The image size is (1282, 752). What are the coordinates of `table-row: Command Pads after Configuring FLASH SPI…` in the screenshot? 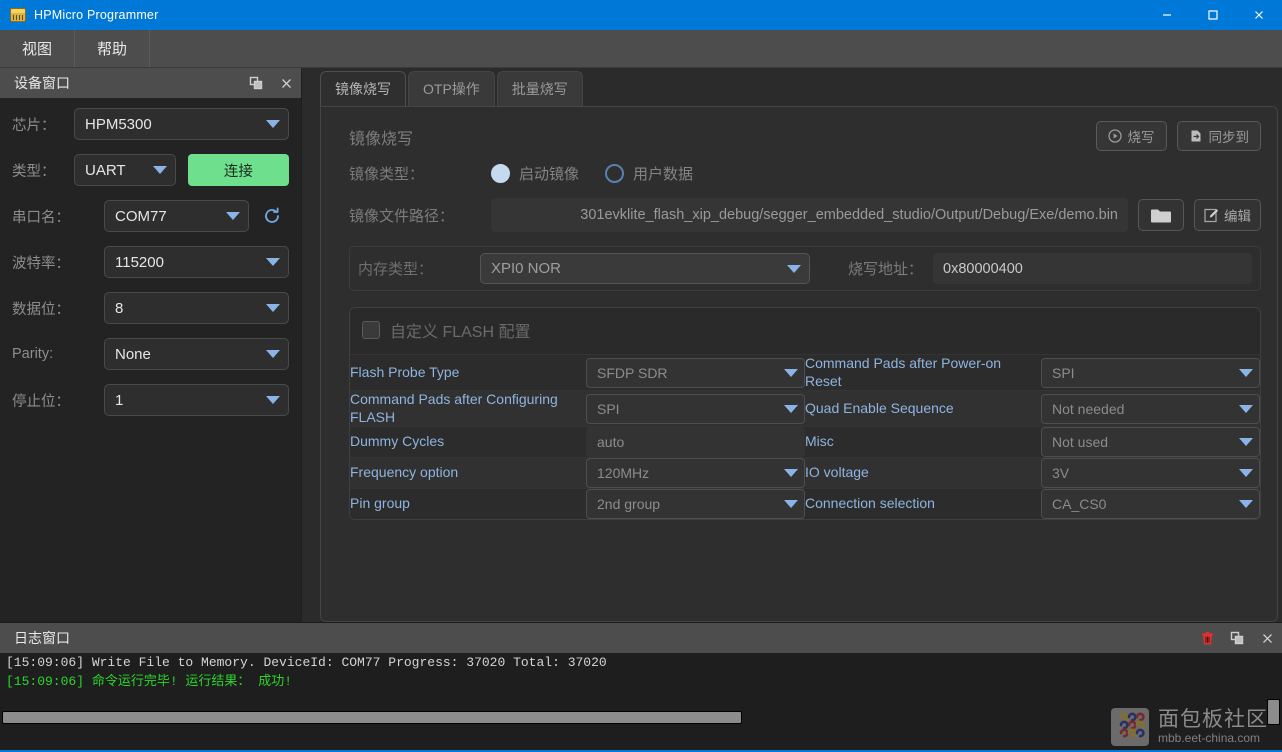 It's located at (805, 408).